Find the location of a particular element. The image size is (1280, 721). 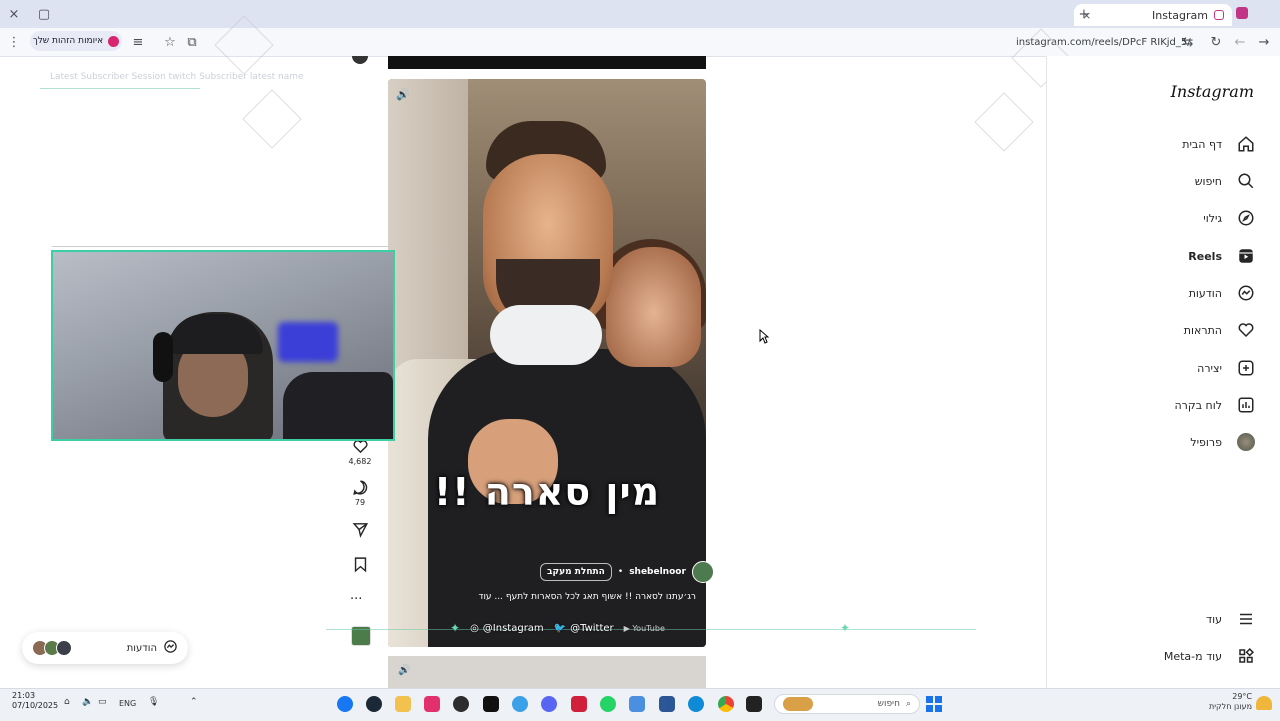

stream-social-bar: ✦ ◎ @Instagram 🐦 @Twitter ▶ YouTube ✦ is located at coordinates (650, 628).